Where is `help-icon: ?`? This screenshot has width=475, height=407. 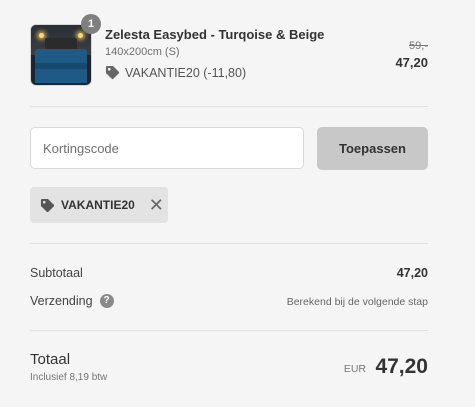 help-icon: ? is located at coordinates (106, 301).